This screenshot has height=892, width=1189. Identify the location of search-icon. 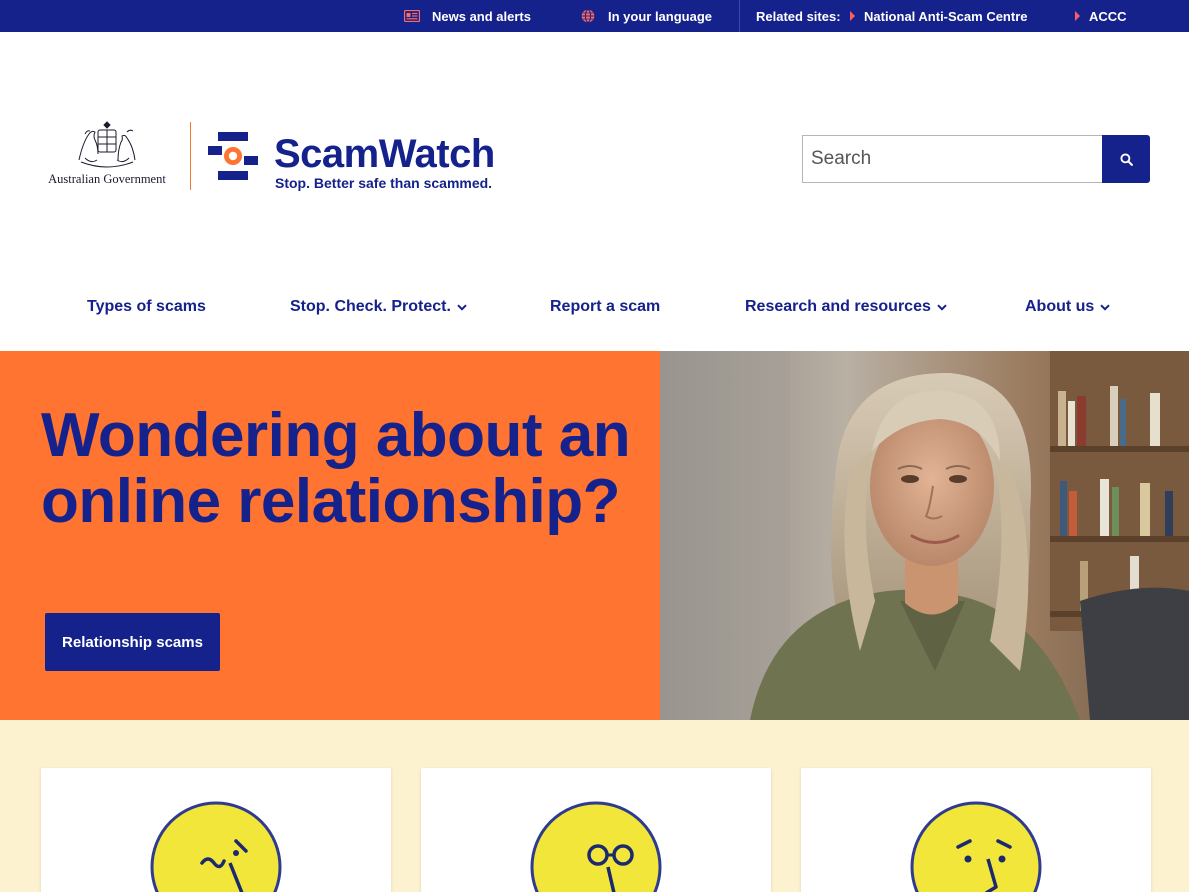
(1126, 159).